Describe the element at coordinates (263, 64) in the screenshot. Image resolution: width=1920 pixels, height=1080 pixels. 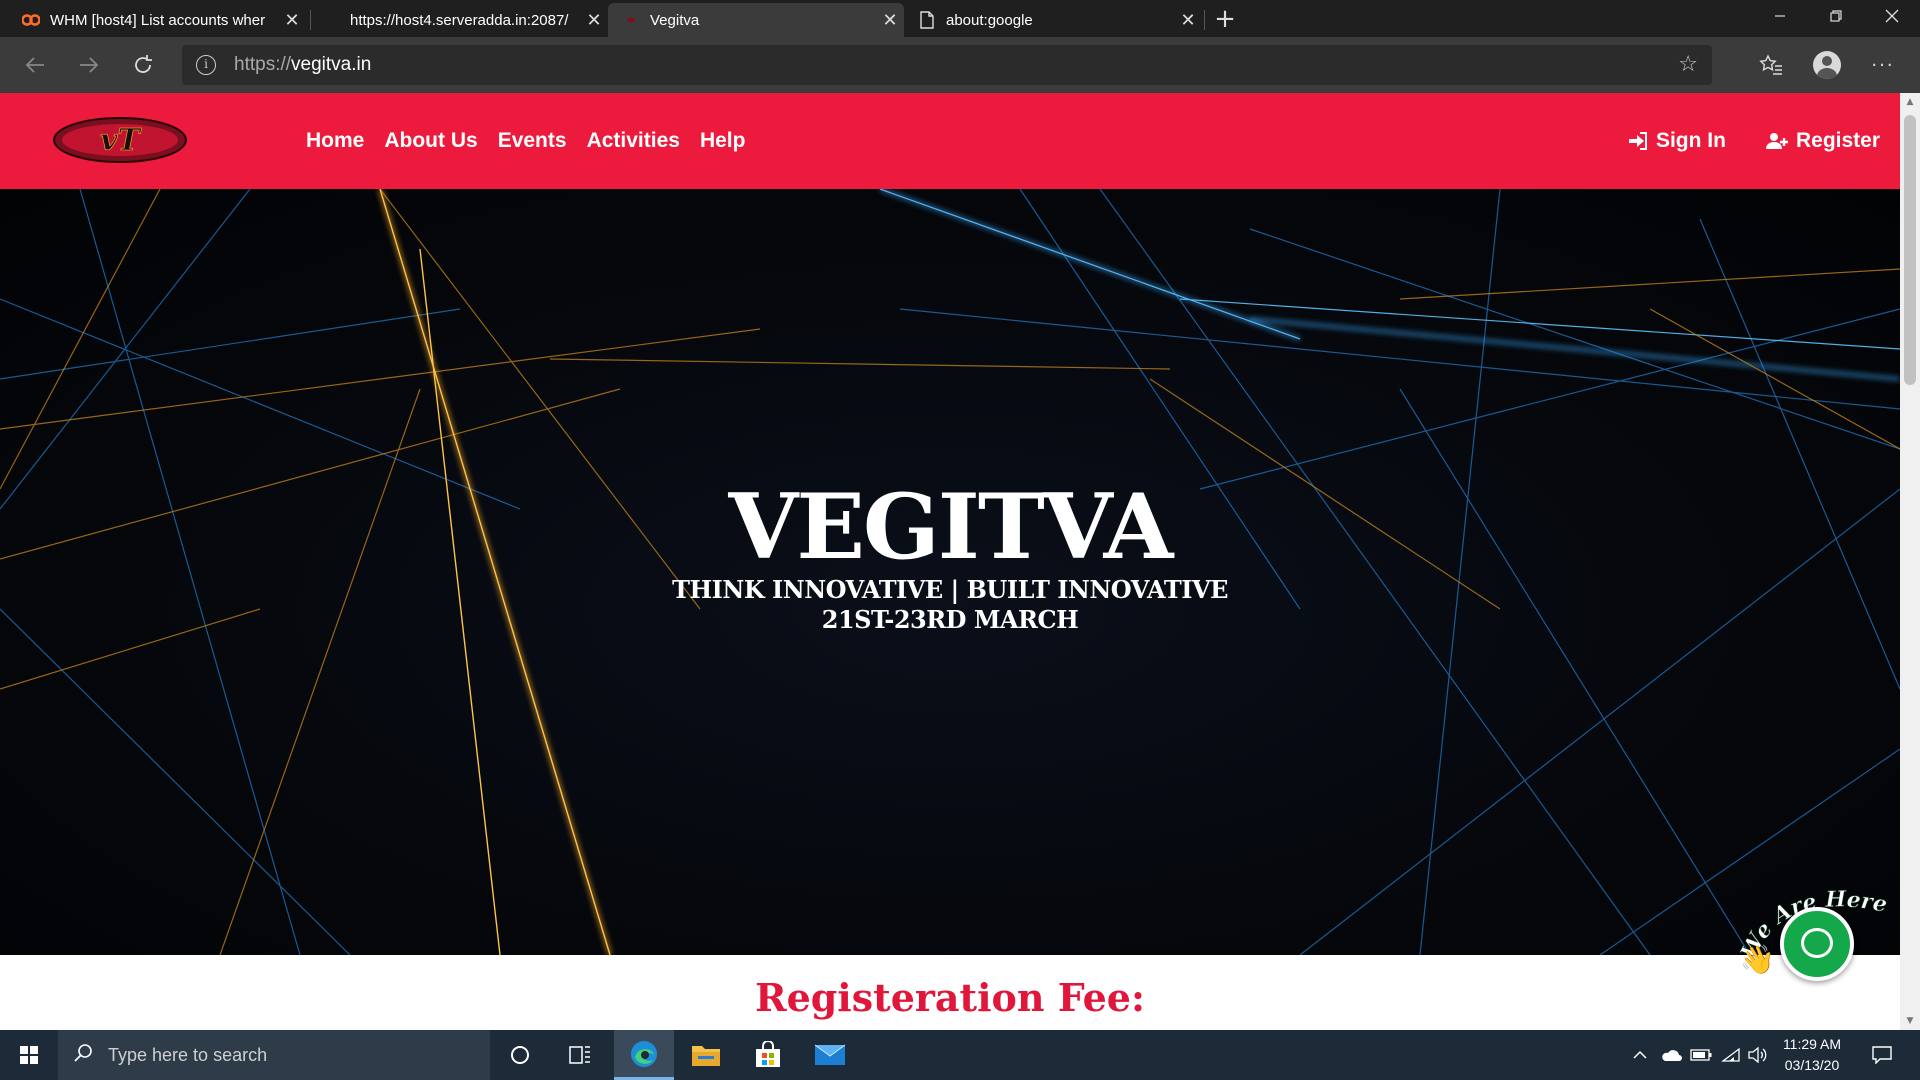
I see `url-scheme: https://` at that location.